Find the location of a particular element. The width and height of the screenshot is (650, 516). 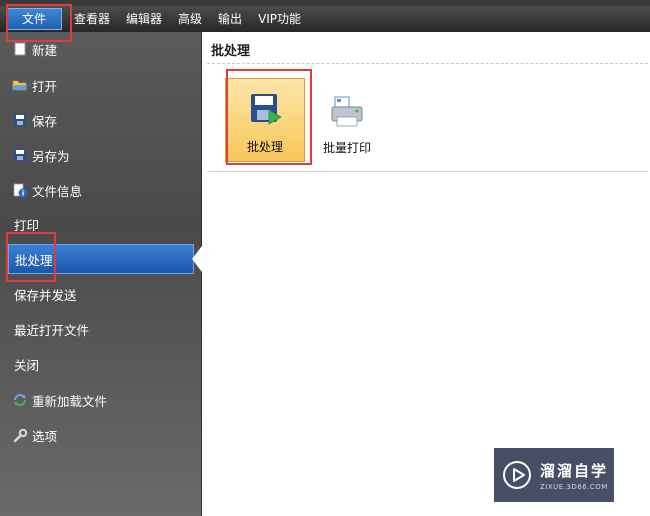

sidebar-item-label: 文件信息 is located at coordinates (57, 191).